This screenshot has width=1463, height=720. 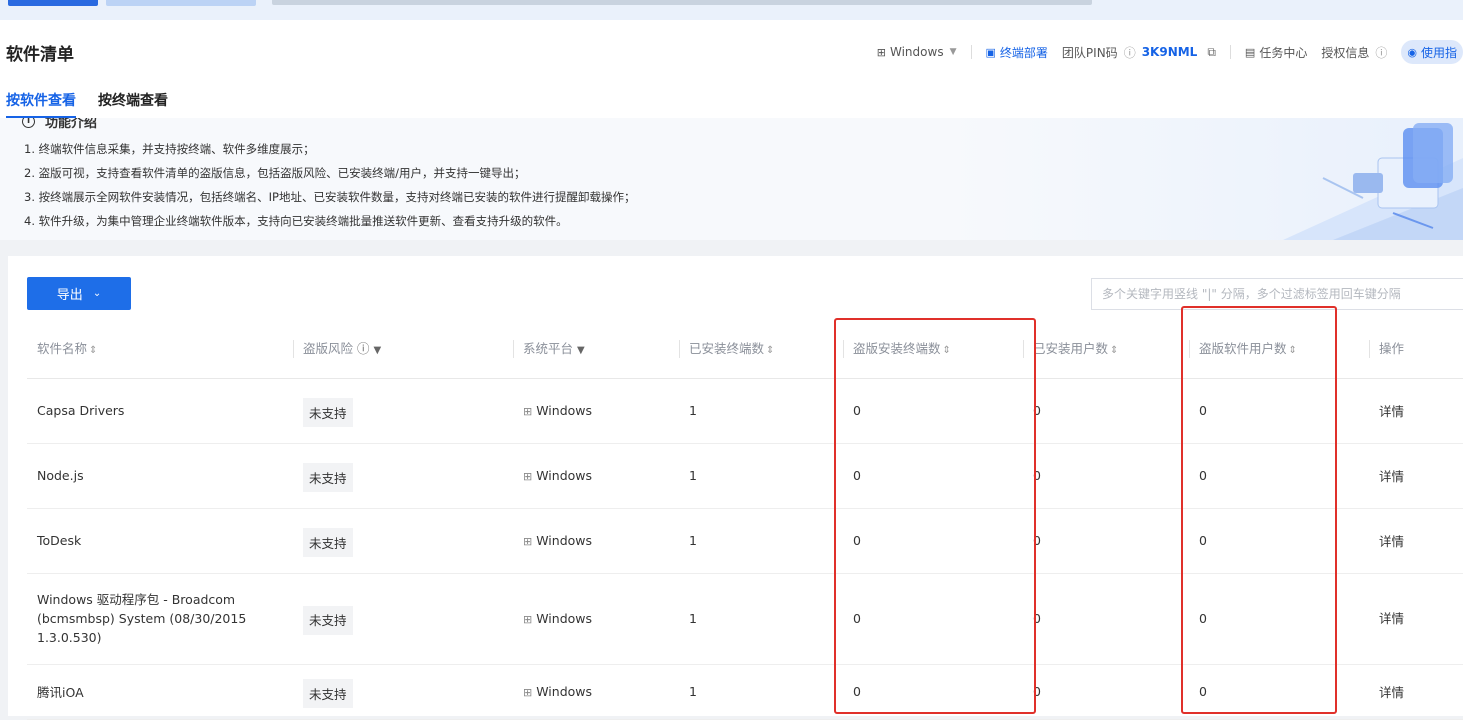 What do you see at coordinates (97, 293) in the screenshot?
I see `chevron-down-icon: ⌄` at bounding box center [97, 293].